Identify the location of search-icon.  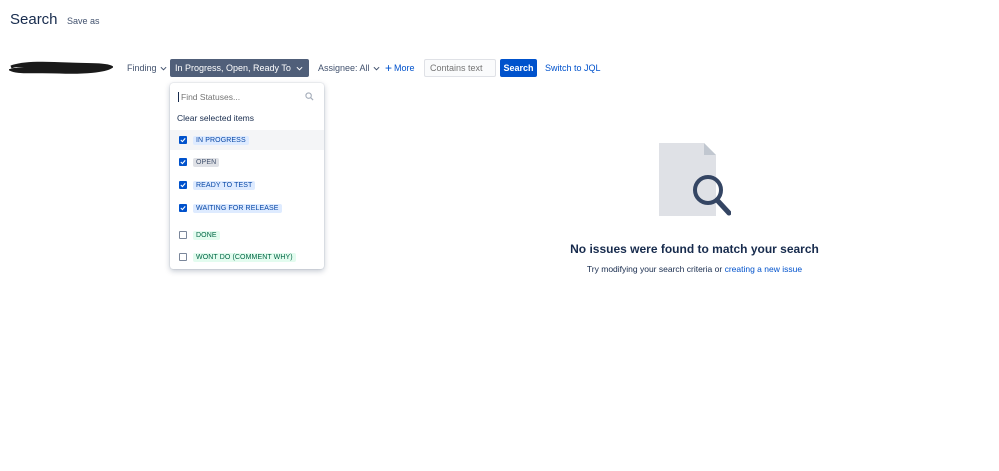
(309, 96).